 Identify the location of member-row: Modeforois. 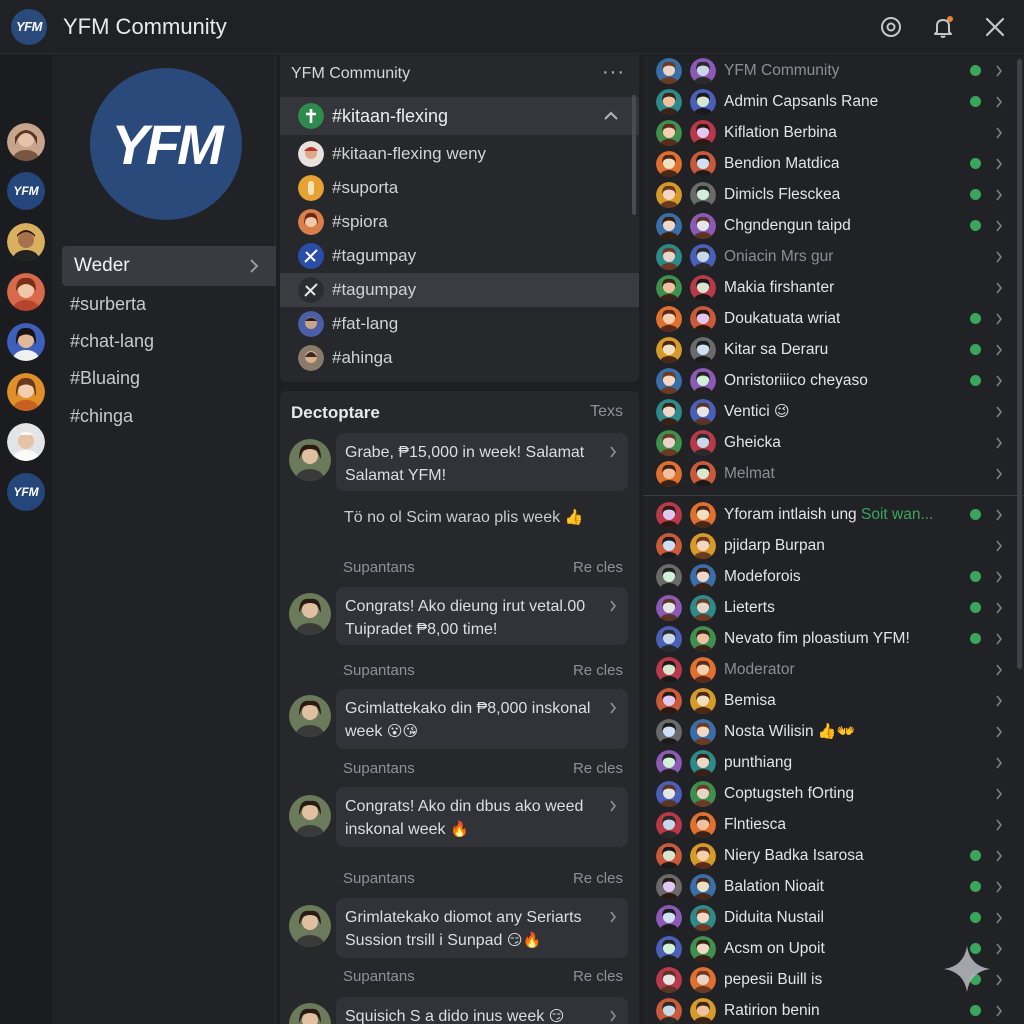
(828, 576).